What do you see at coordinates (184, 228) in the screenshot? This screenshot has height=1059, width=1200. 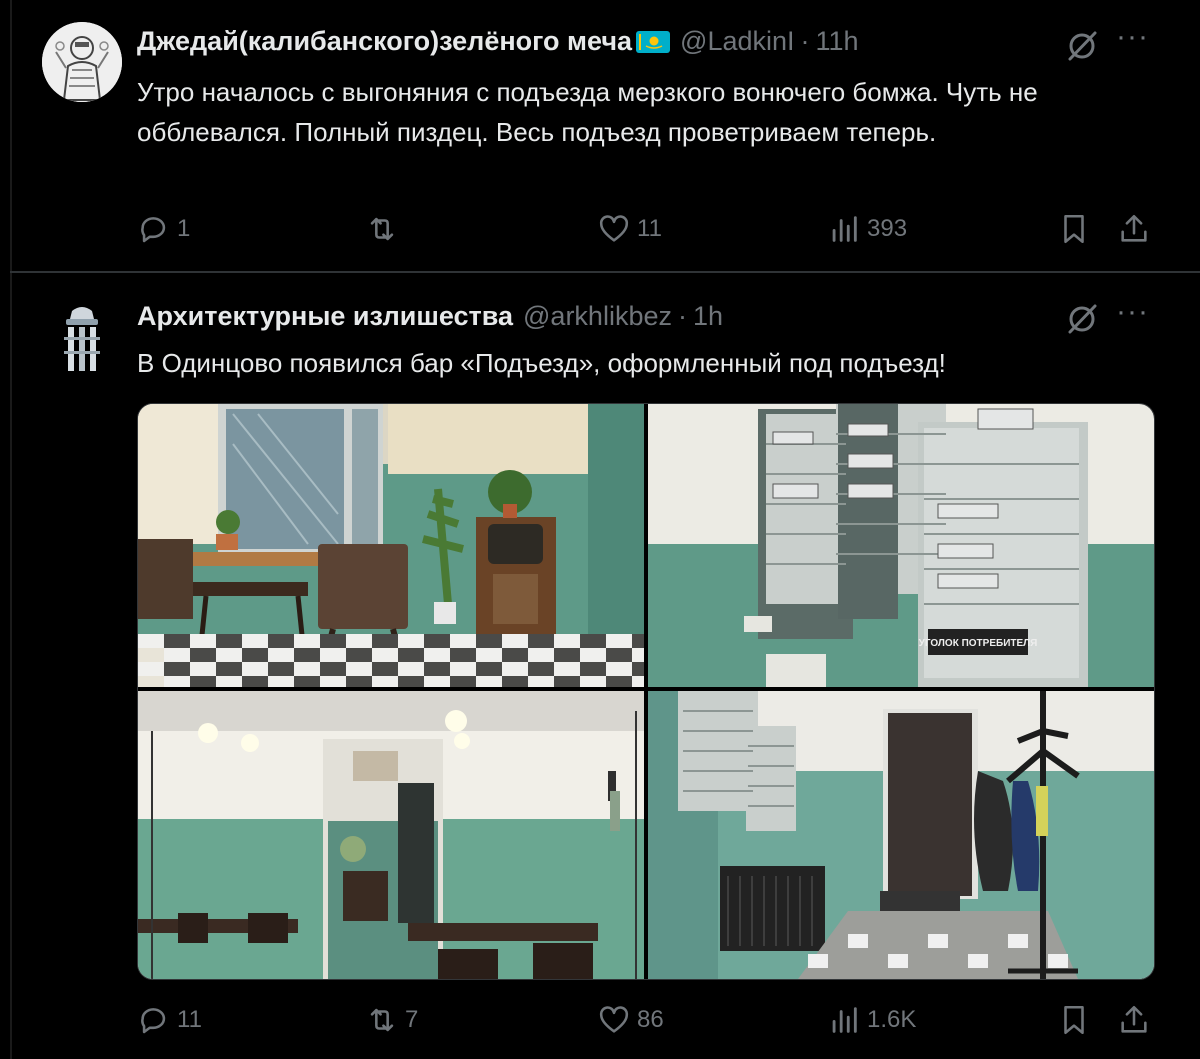 I see `reply-count: 1` at bounding box center [184, 228].